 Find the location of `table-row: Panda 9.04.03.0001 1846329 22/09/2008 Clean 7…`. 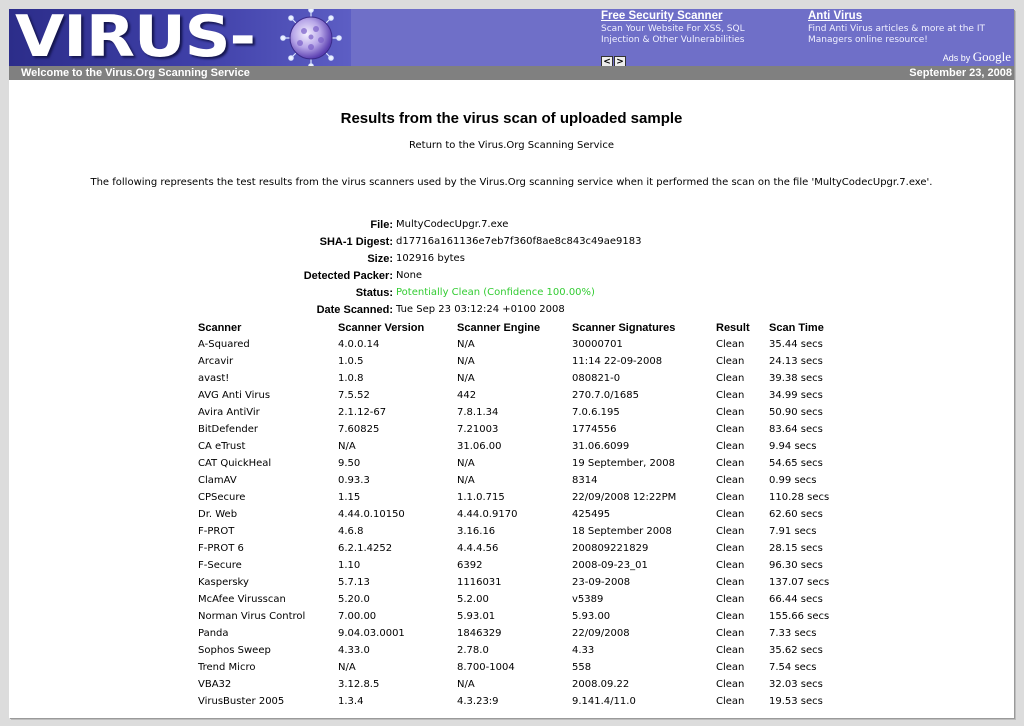

table-row: Panda 9.04.03.0001 1846329 22/09/2008 Clean 7… is located at coordinates (517, 633).